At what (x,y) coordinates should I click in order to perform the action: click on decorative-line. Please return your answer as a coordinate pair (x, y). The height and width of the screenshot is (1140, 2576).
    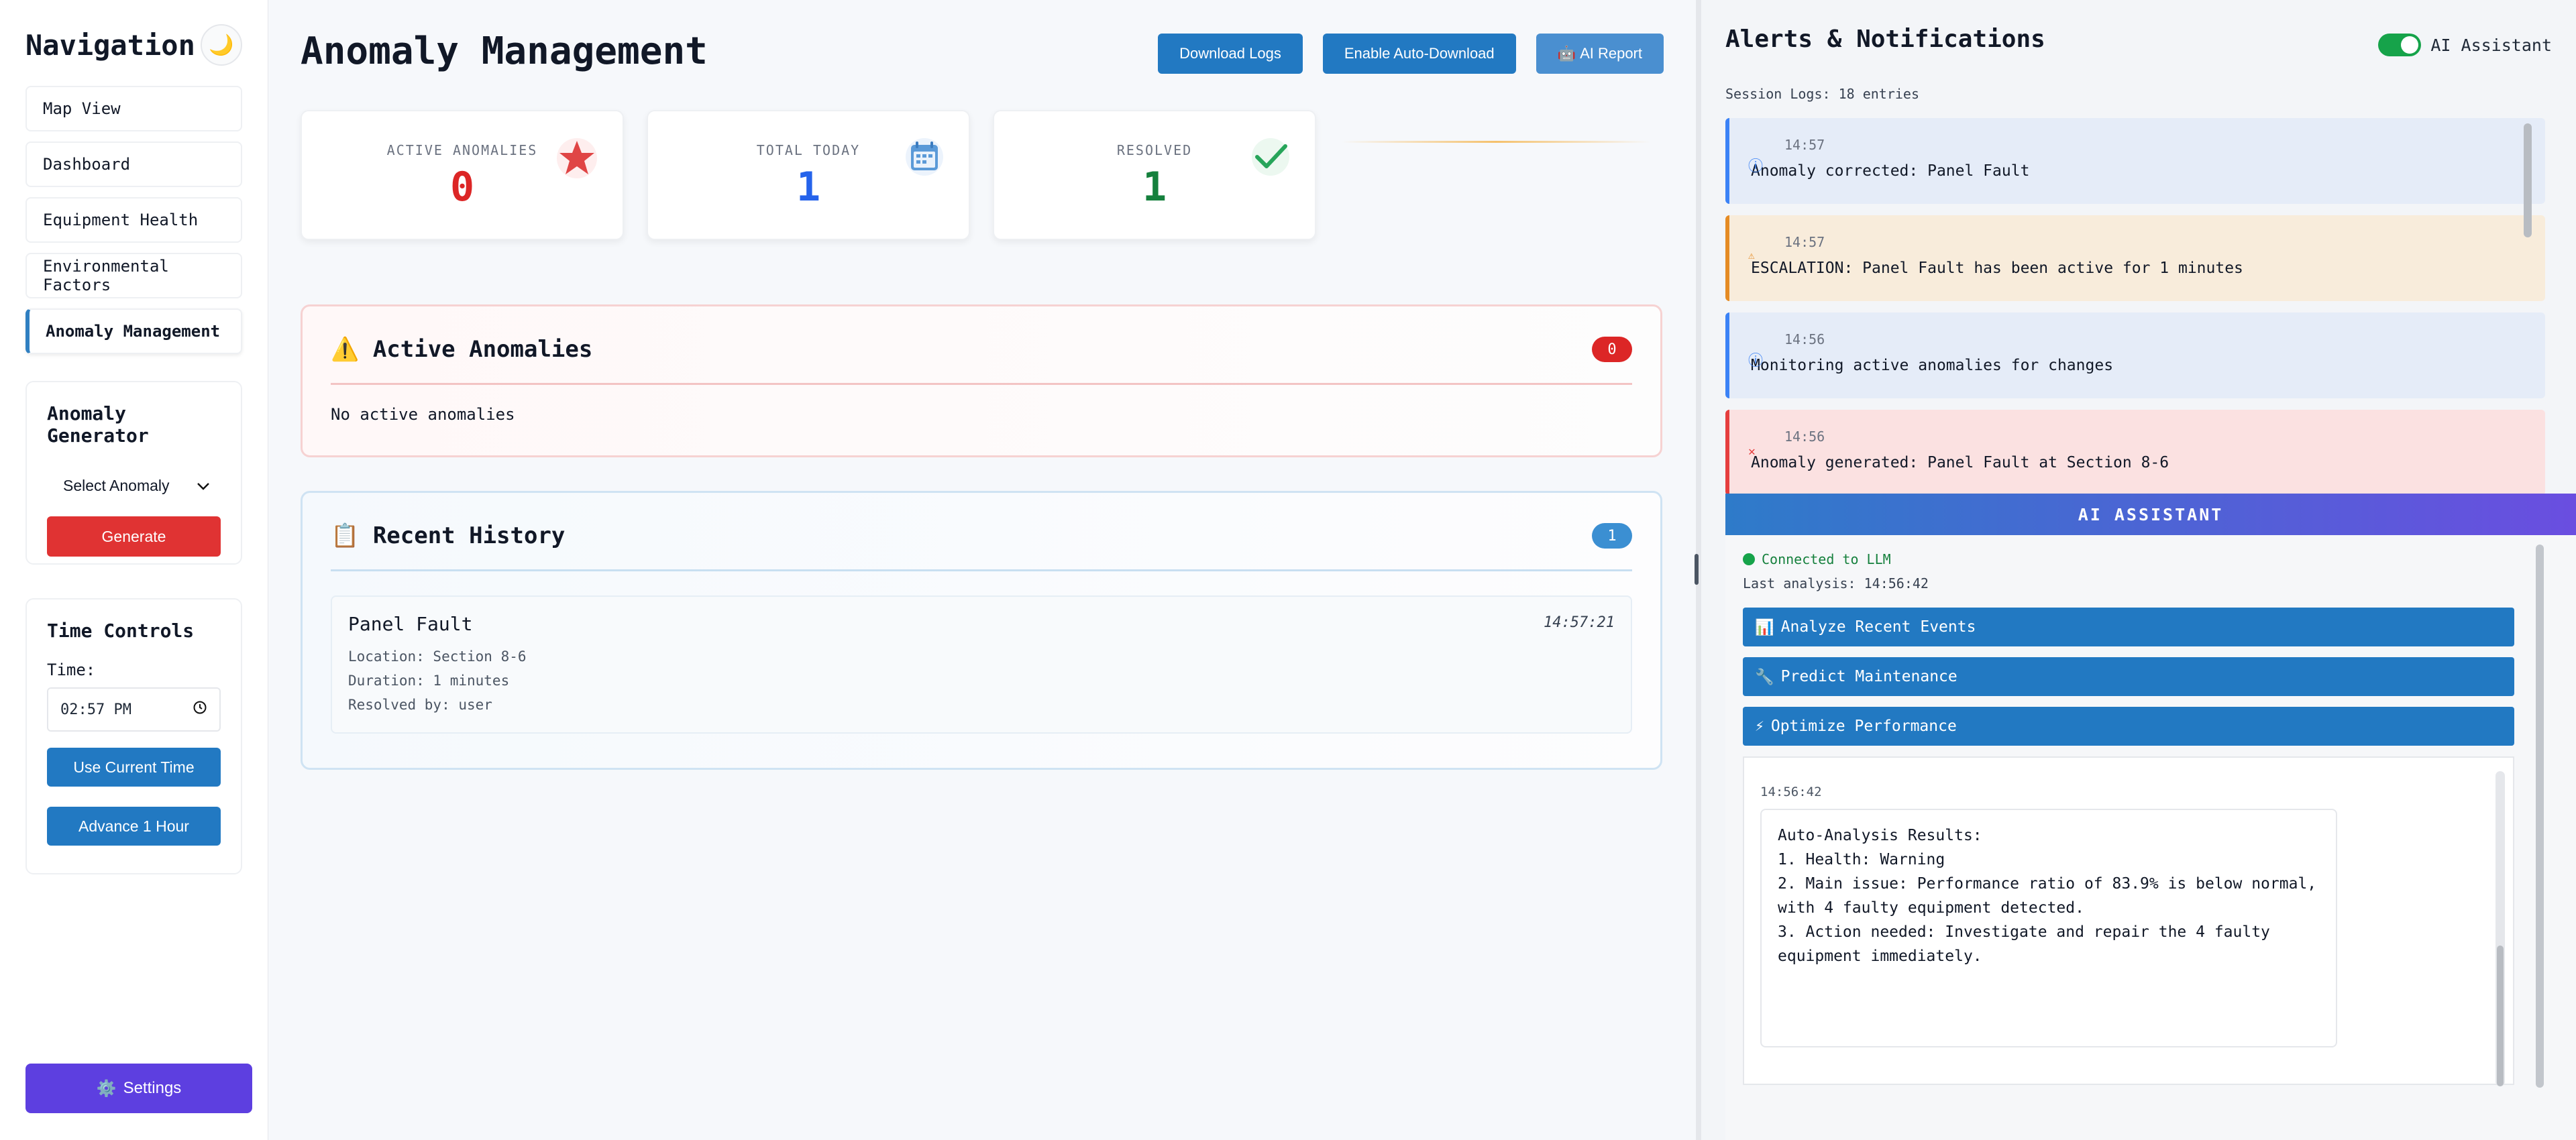
    Looking at the image, I should click on (1496, 142).